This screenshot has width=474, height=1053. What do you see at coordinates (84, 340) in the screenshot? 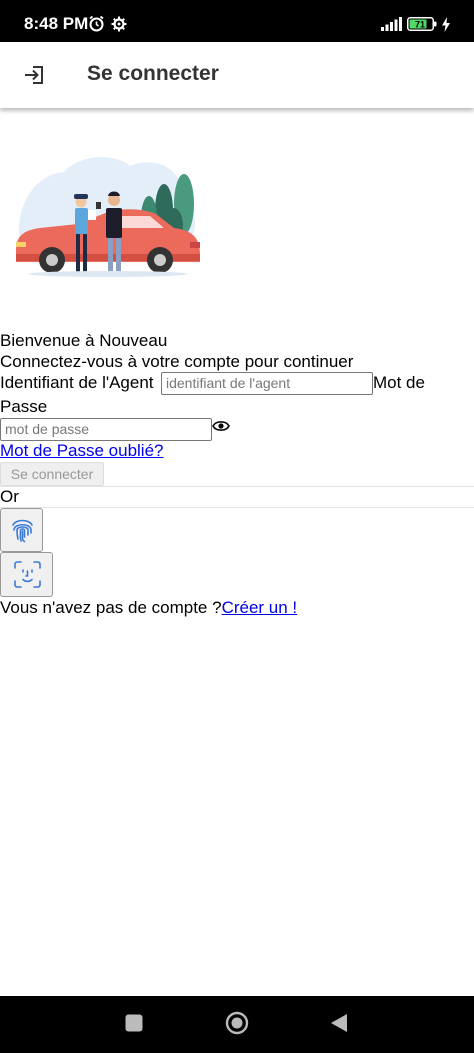
I see `welcome-heading: Bienvenue à Nouveau` at bounding box center [84, 340].